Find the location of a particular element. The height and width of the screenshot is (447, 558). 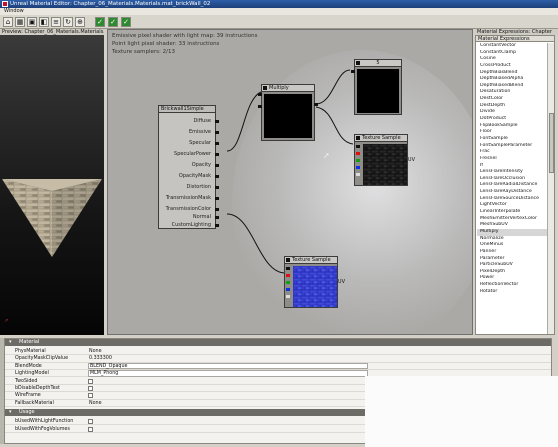

expression-item: ParticleSubUV is located at coordinates (512, 265).